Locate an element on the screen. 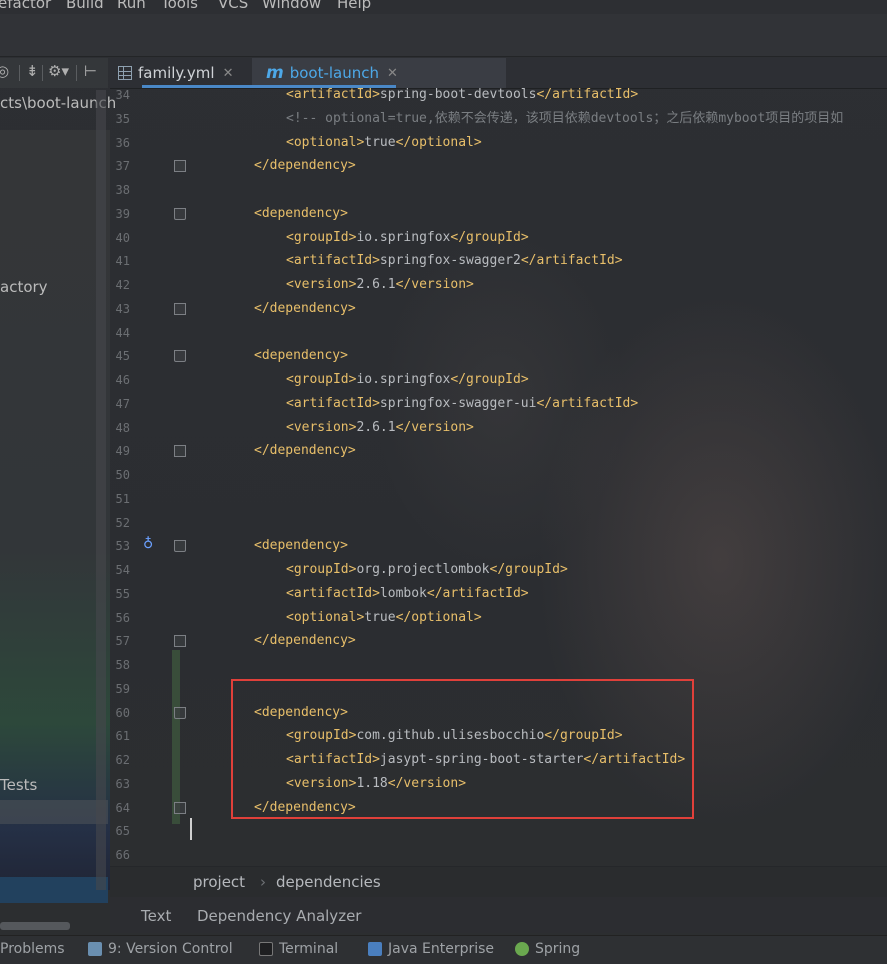  collapse-all-icon: ⇟ is located at coordinates (32, 71).